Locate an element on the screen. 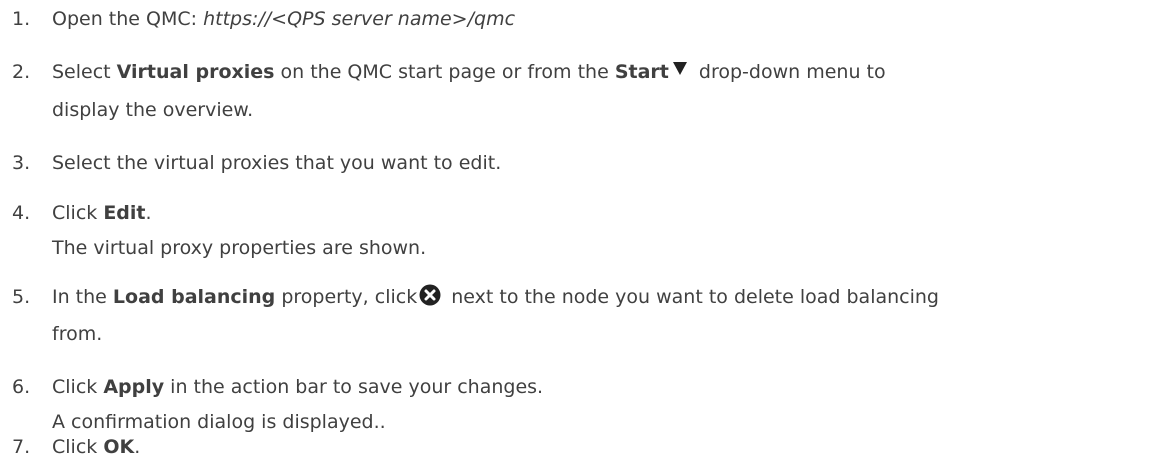  step-4-number: 4. is located at coordinates (21, 213).